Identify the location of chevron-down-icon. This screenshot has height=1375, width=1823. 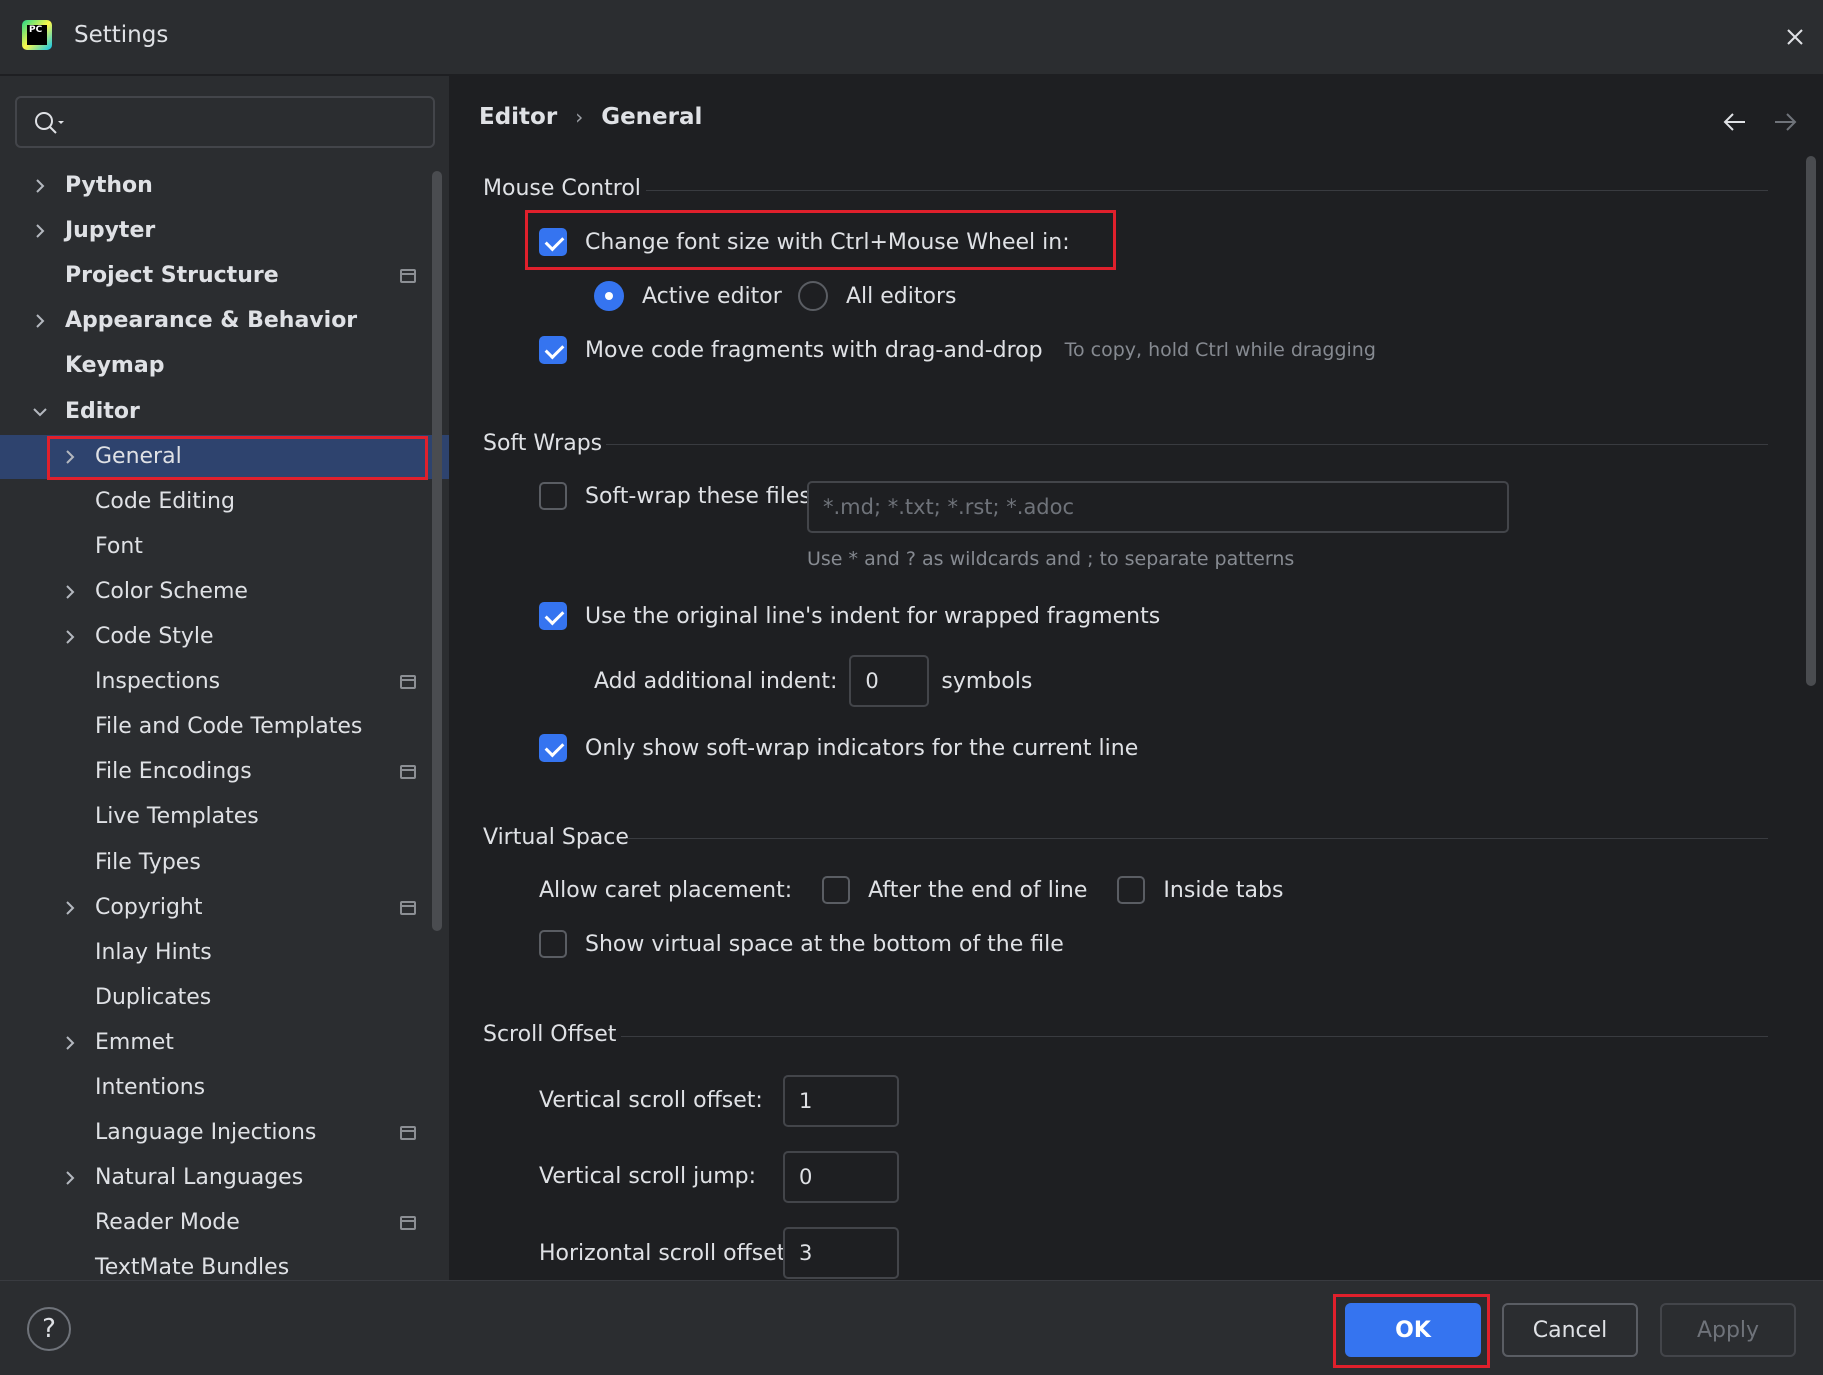
(40, 412).